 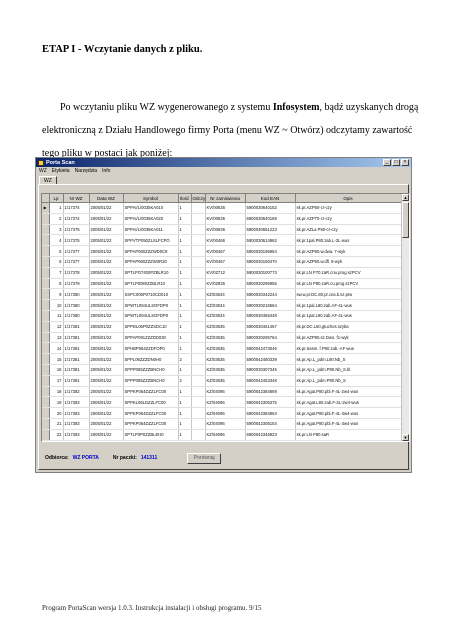 What do you see at coordinates (270, 219) in the screenshot?
I see `cell-kod-ean: 5900030640169` at bounding box center [270, 219].